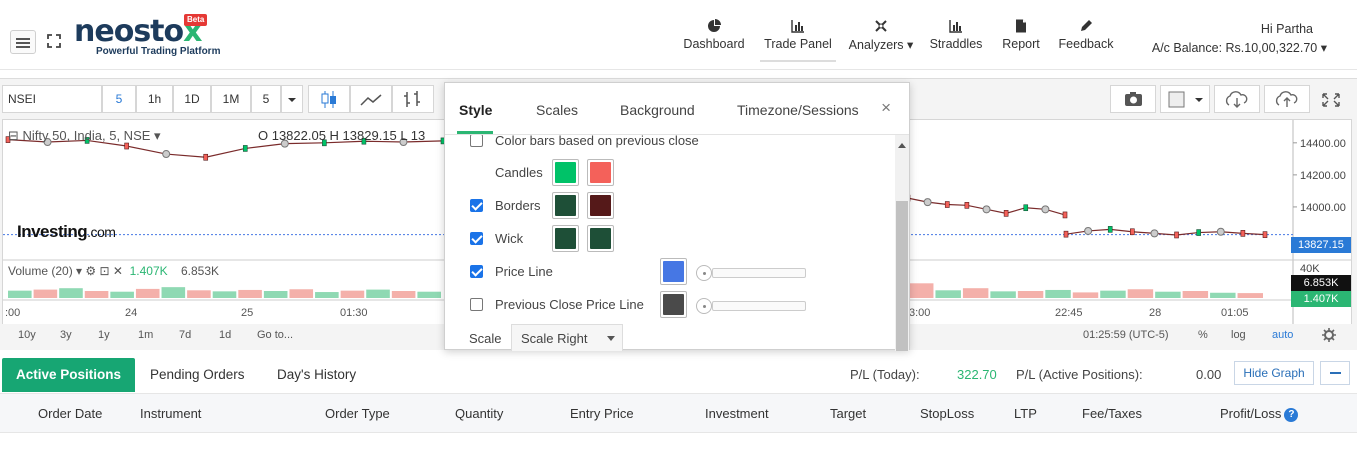 This screenshot has height=463, width=1357. I want to click on nav-feedback: Feedback, so click(1086, 40).